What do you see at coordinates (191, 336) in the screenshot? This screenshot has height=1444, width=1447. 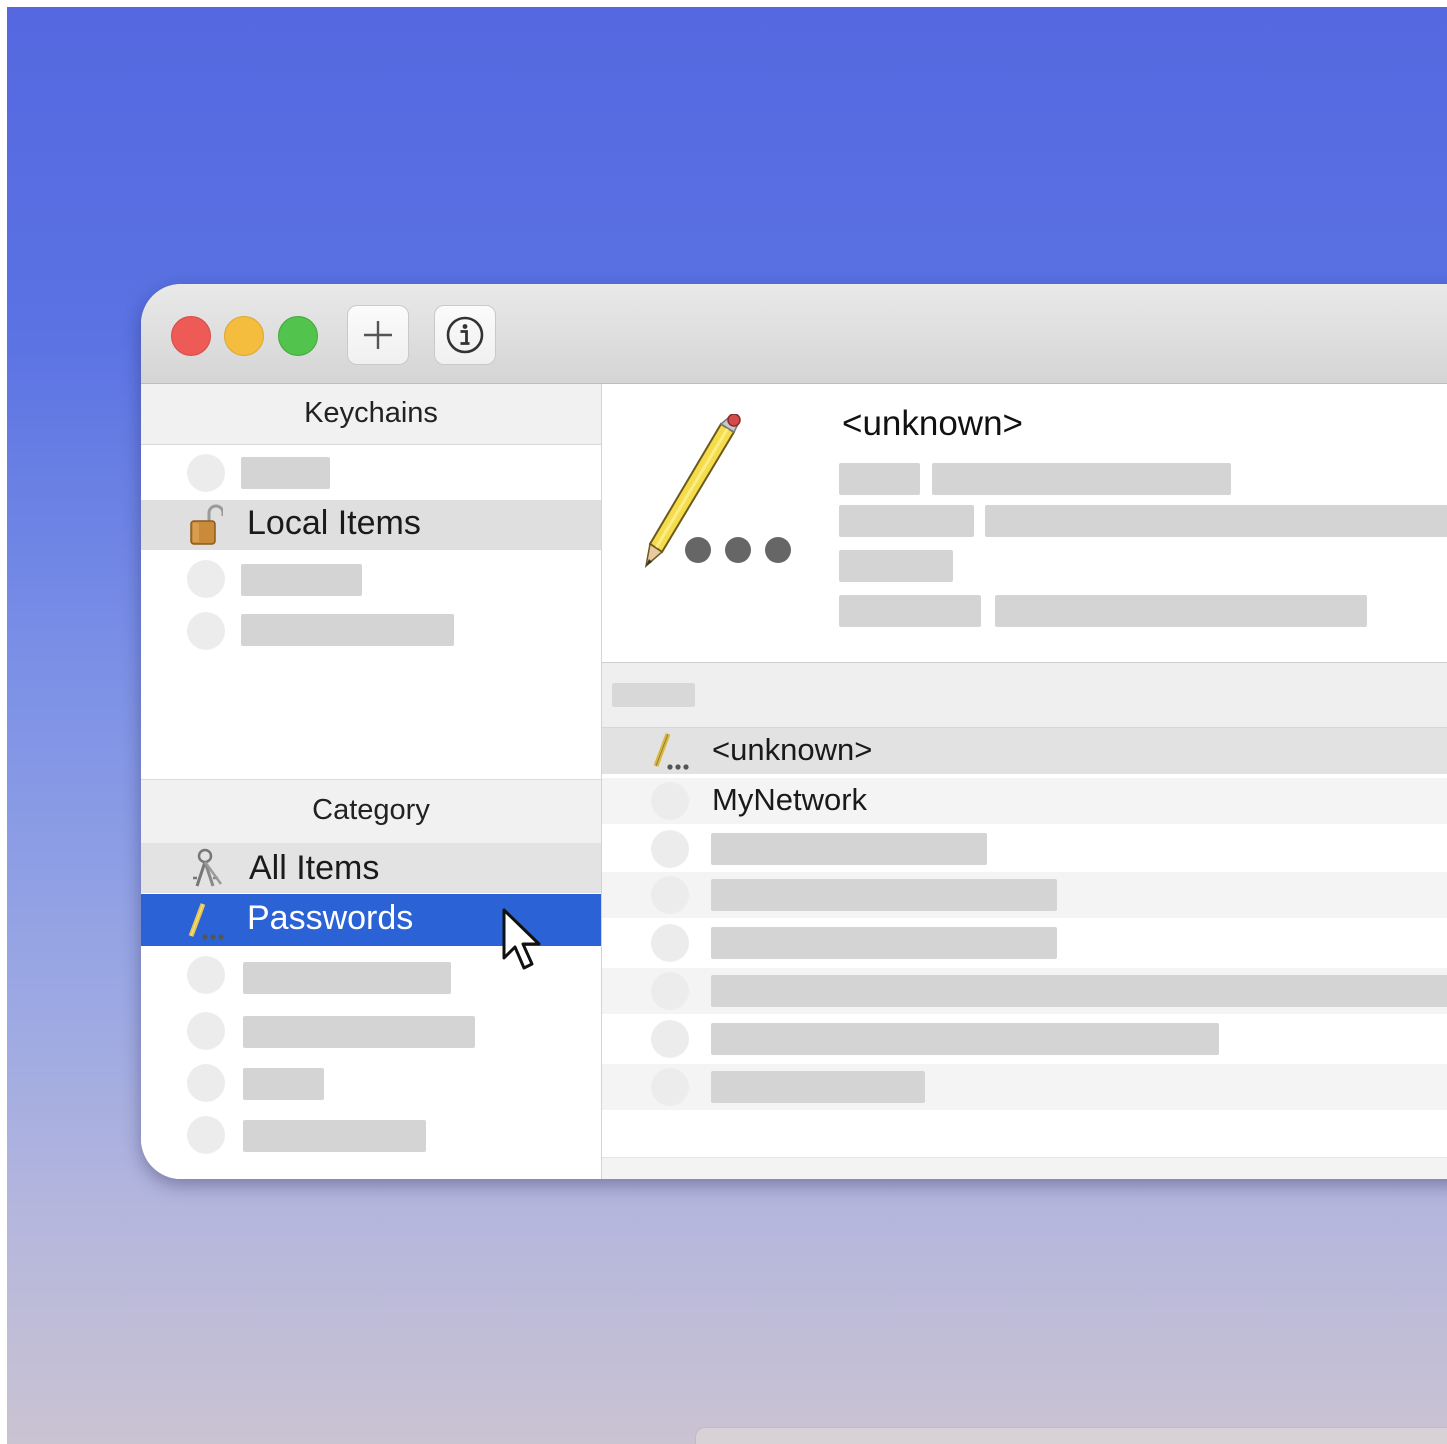 I see `close-button` at bounding box center [191, 336].